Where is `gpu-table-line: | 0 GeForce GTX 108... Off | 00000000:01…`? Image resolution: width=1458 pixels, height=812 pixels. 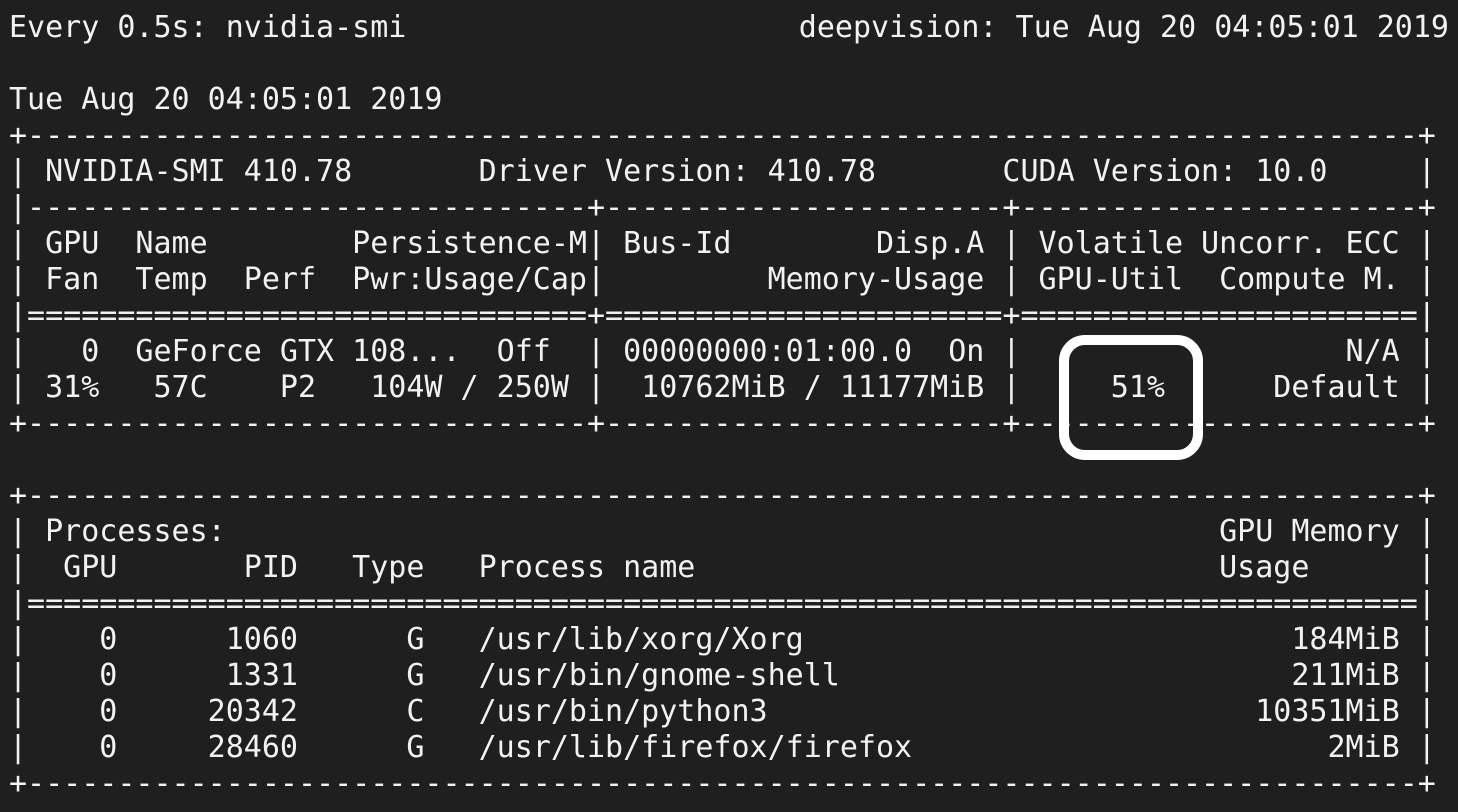
gpu-table-line: | 0 GeForce GTX 108... Off | 00000000:01… is located at coordinates (722, 351).